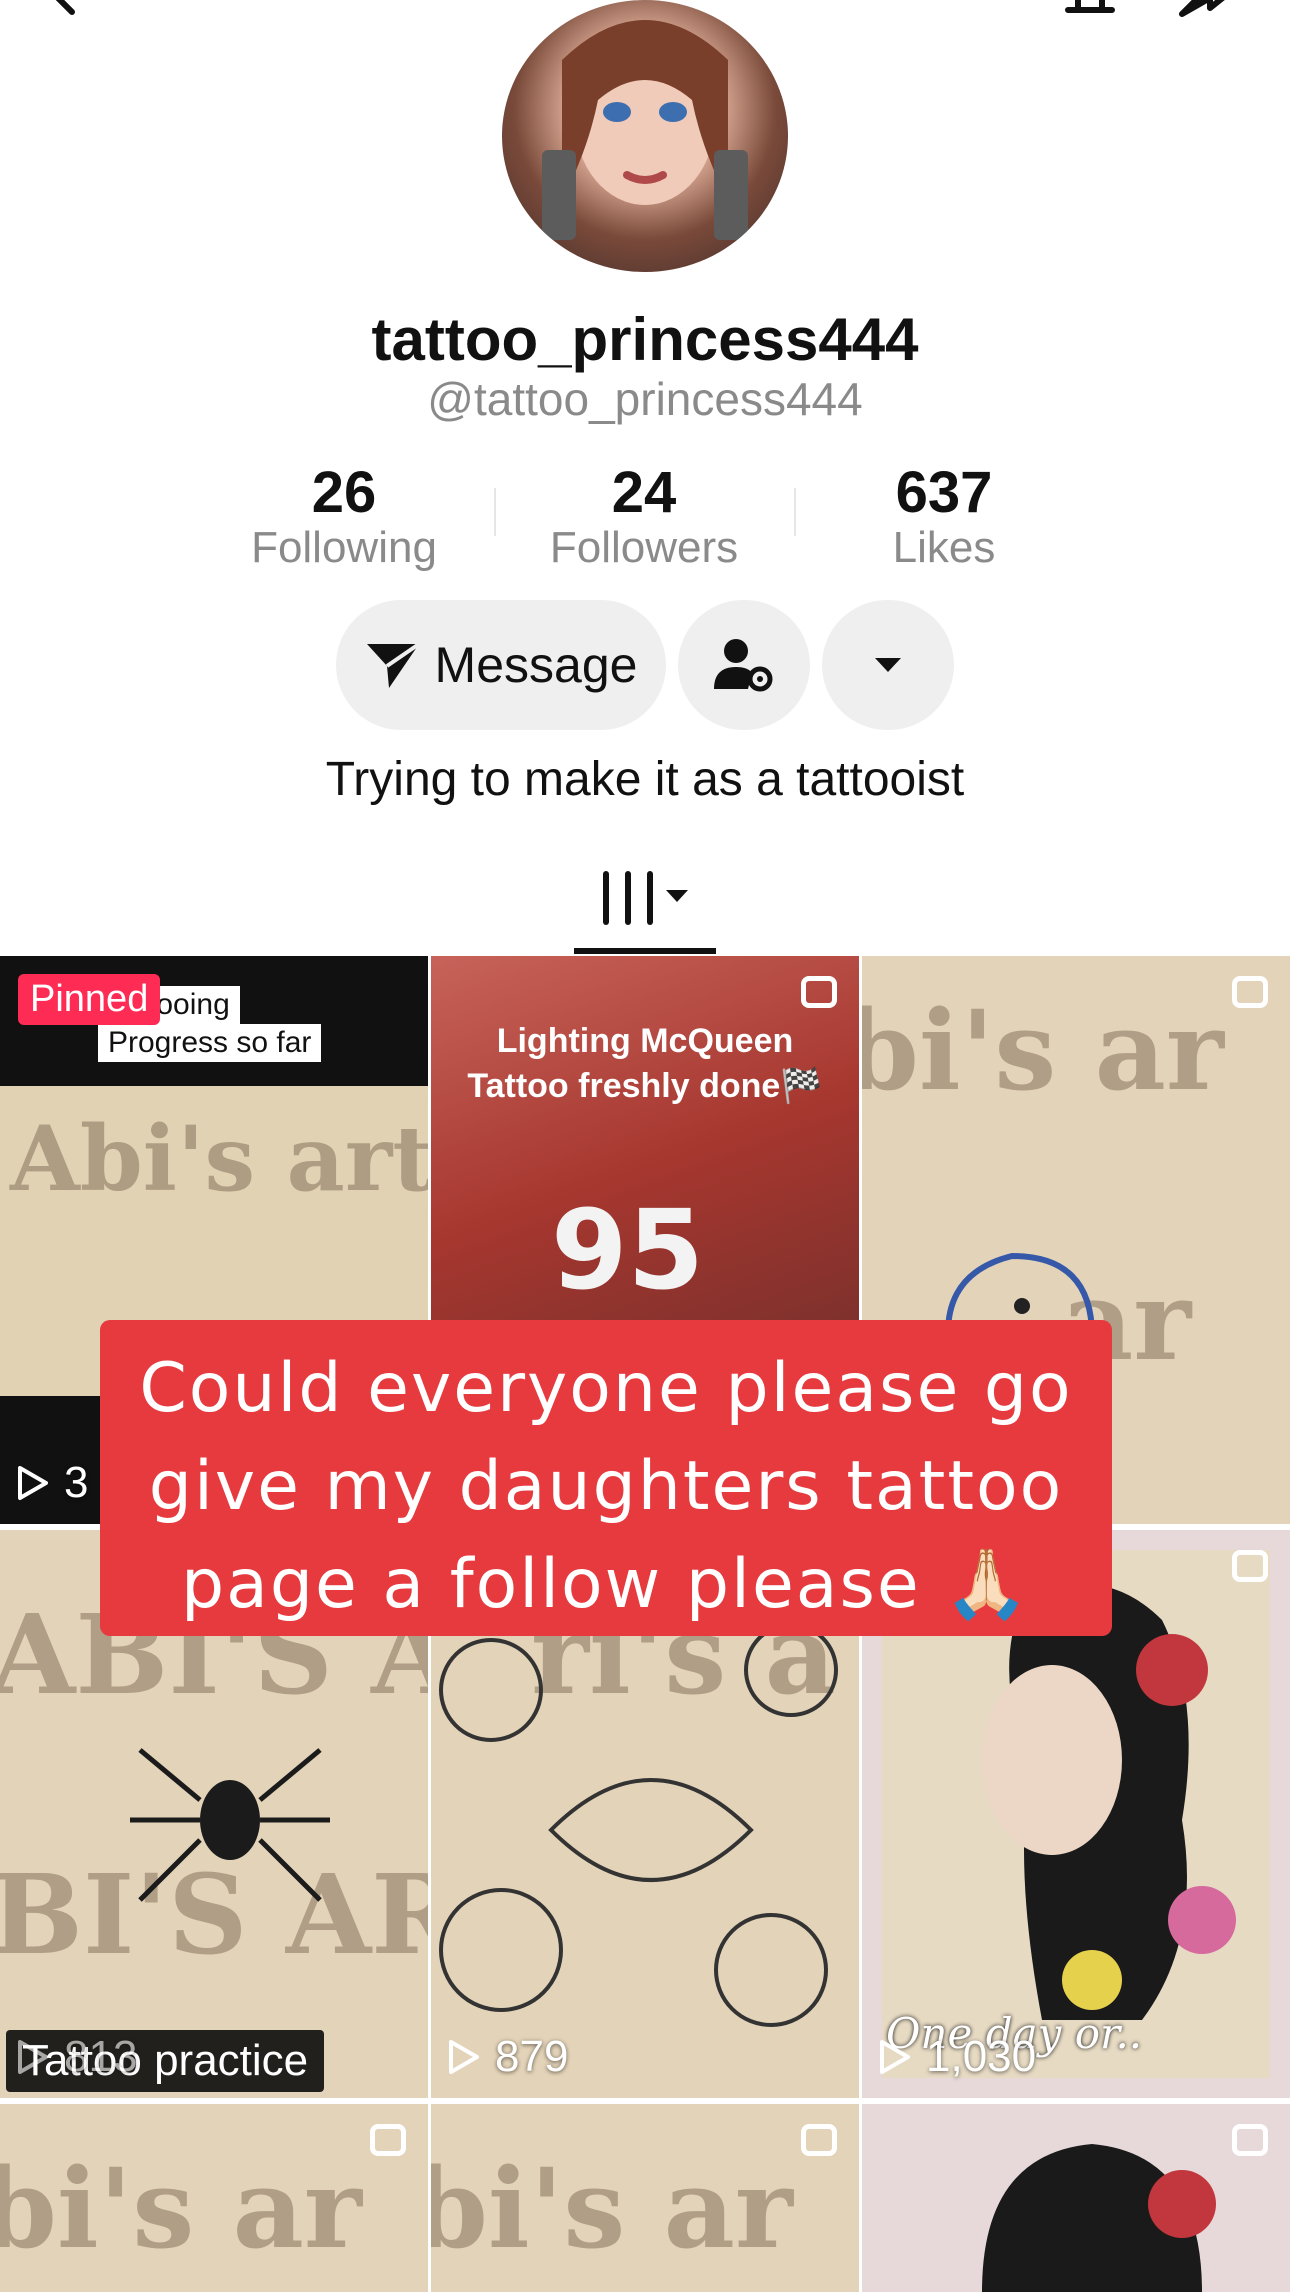 The height and width of the screenshot is (2292, 1290). I want to click on more-dropdown-button, so click(888, 665).